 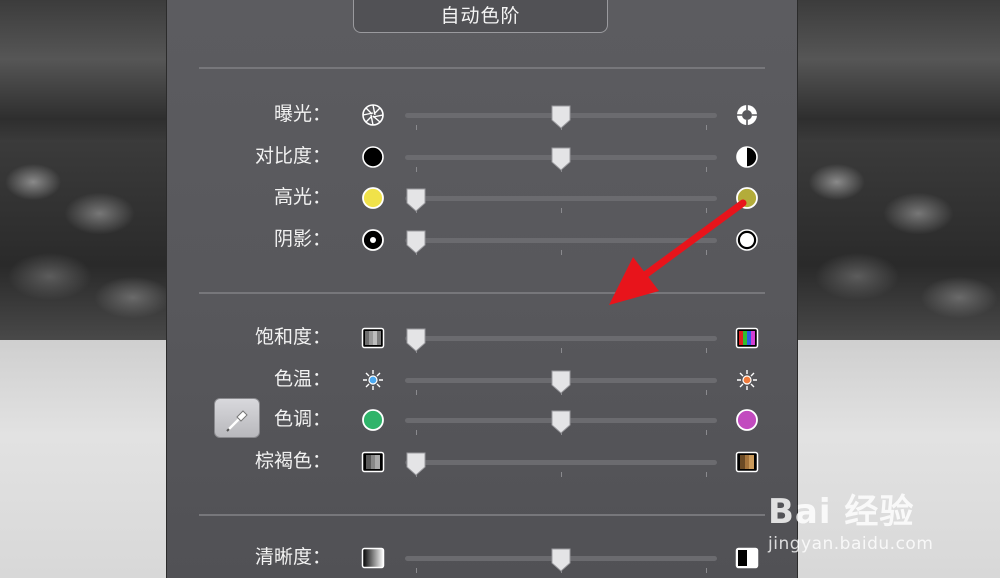 What do you see at coordinates (480, 16) in the screenshot?
I see `auto-levels-button: 自动色阶` at bounding box center [480, 16].